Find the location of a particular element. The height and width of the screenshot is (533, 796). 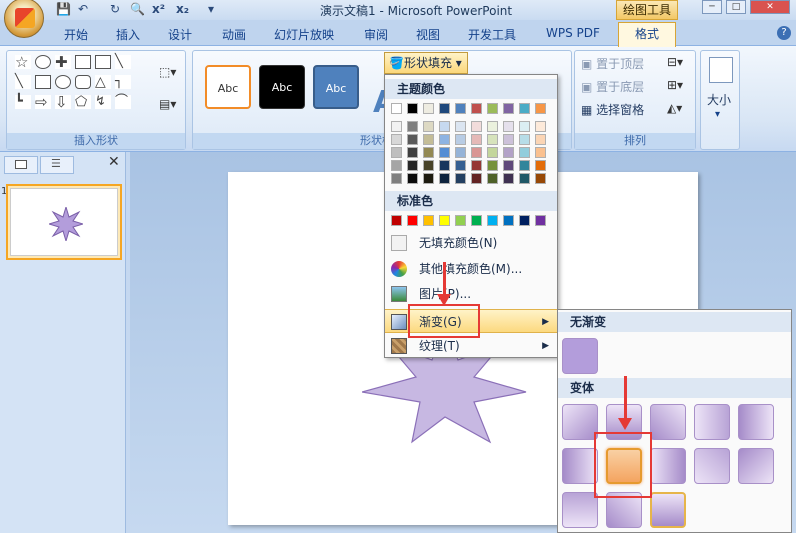

circle-shape-icon is located at coordinates (43, 62).